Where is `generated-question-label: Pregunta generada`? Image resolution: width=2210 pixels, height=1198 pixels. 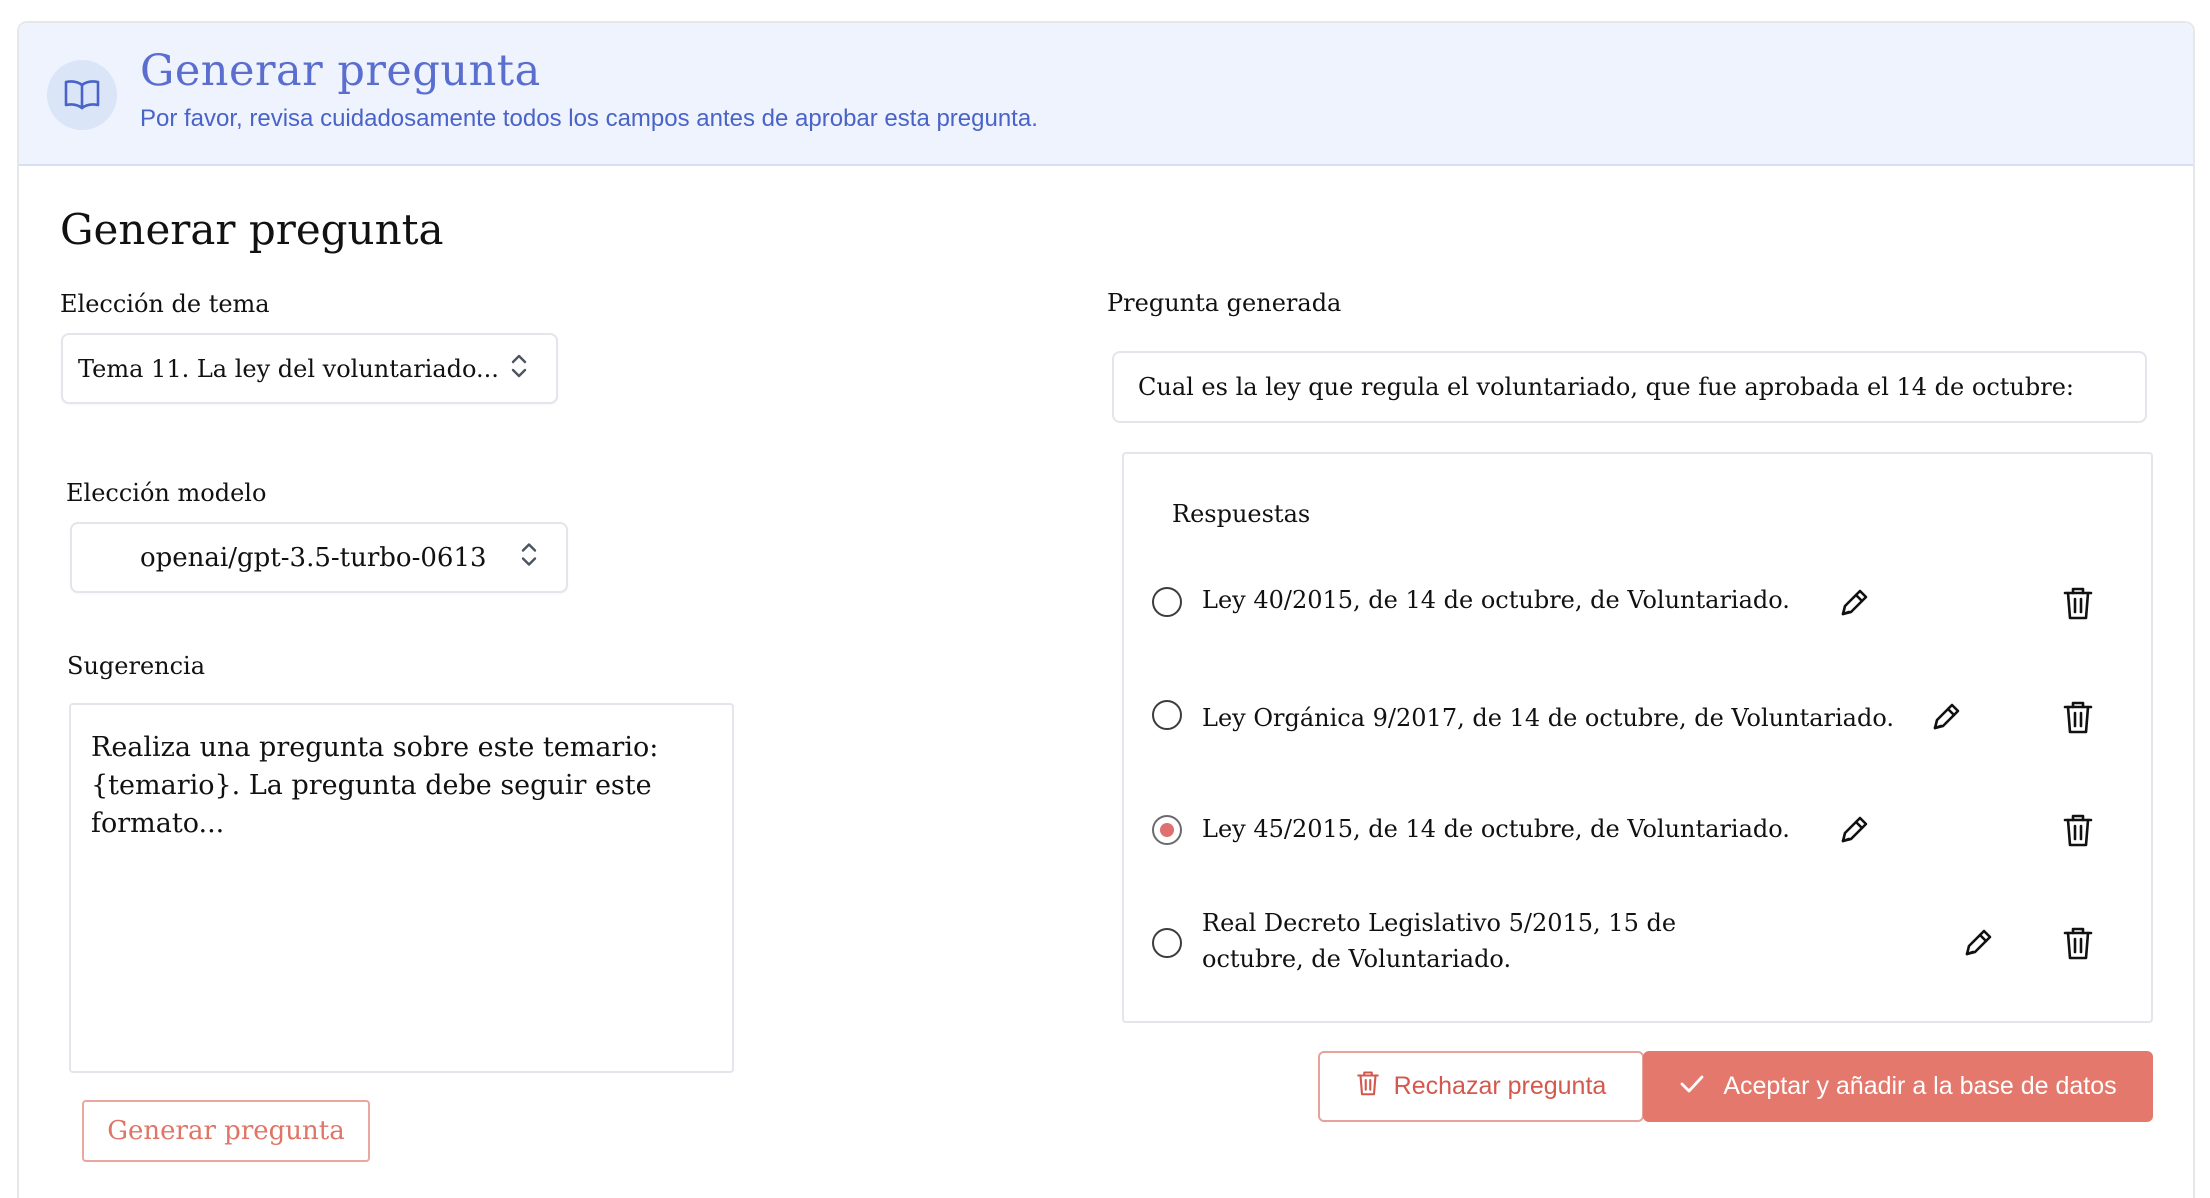 generated-question-label: Pregunta generada is located at coordinates (1224, 303).